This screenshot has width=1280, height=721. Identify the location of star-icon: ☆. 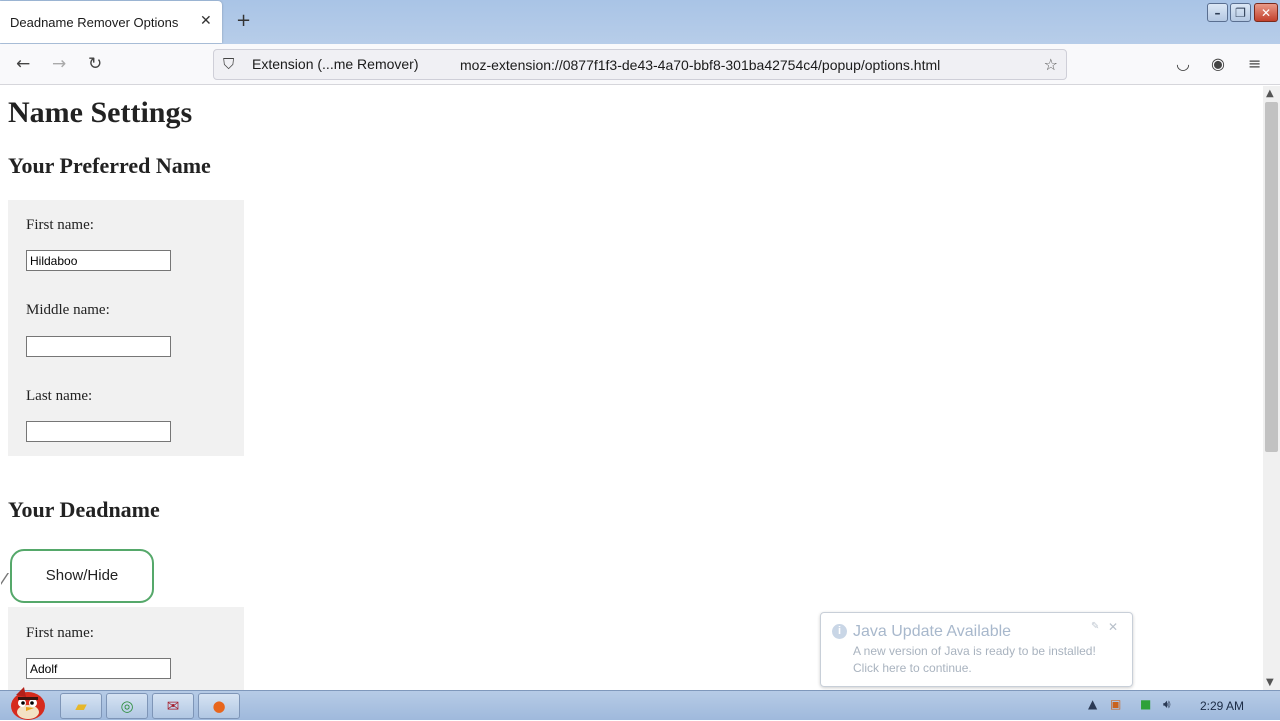
(1051, 64).